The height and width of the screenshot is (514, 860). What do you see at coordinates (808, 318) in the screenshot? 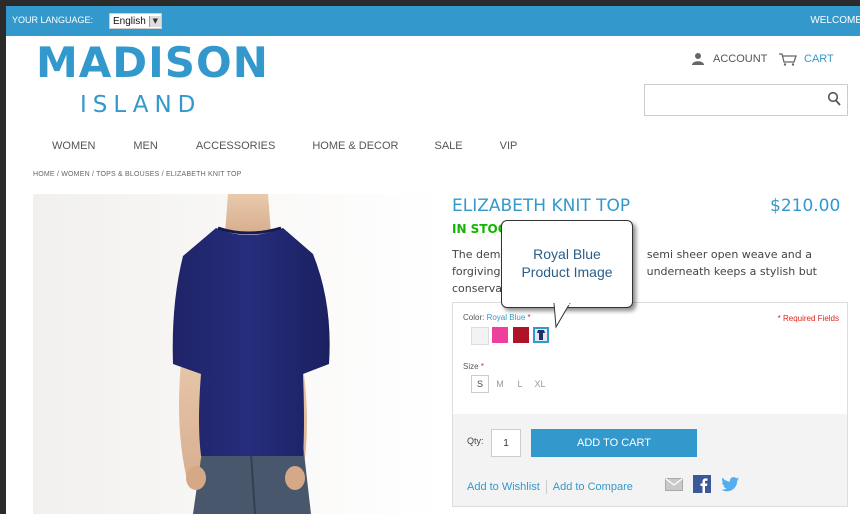
I see `required-fields-note: * Required Fields` at bounding box center [808, 318].